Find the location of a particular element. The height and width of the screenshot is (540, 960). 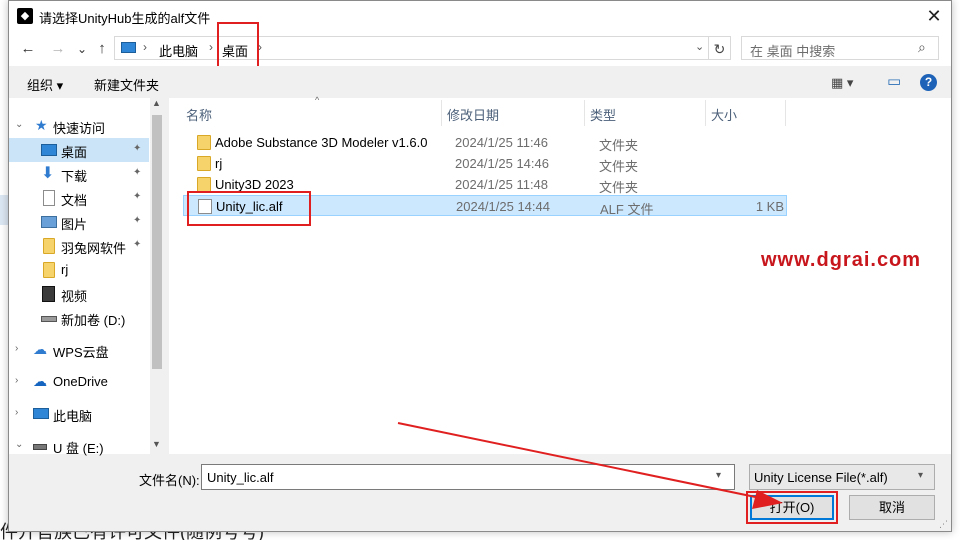

annotation-arrow is located at coordinates (590, 465).